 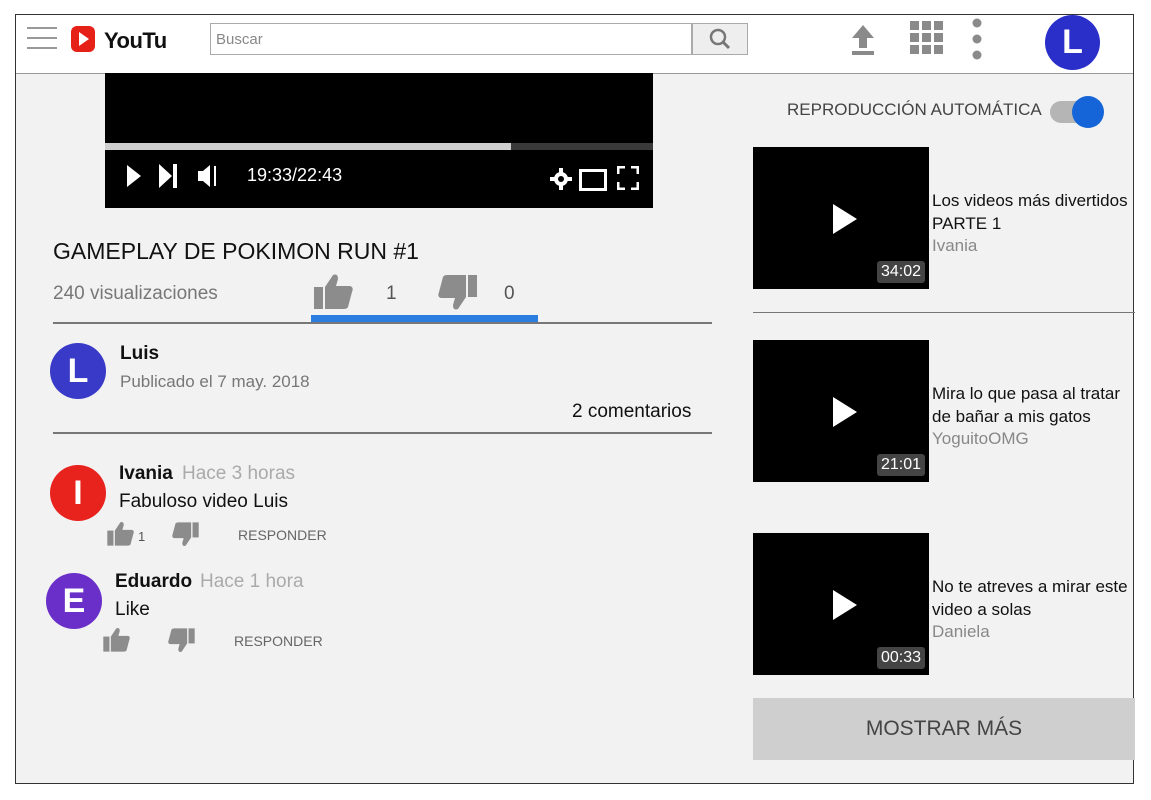 What do you see at coordinates (391, 293) in the screenshot?
I see `like-count: 1` at bounding box center [391, 293].